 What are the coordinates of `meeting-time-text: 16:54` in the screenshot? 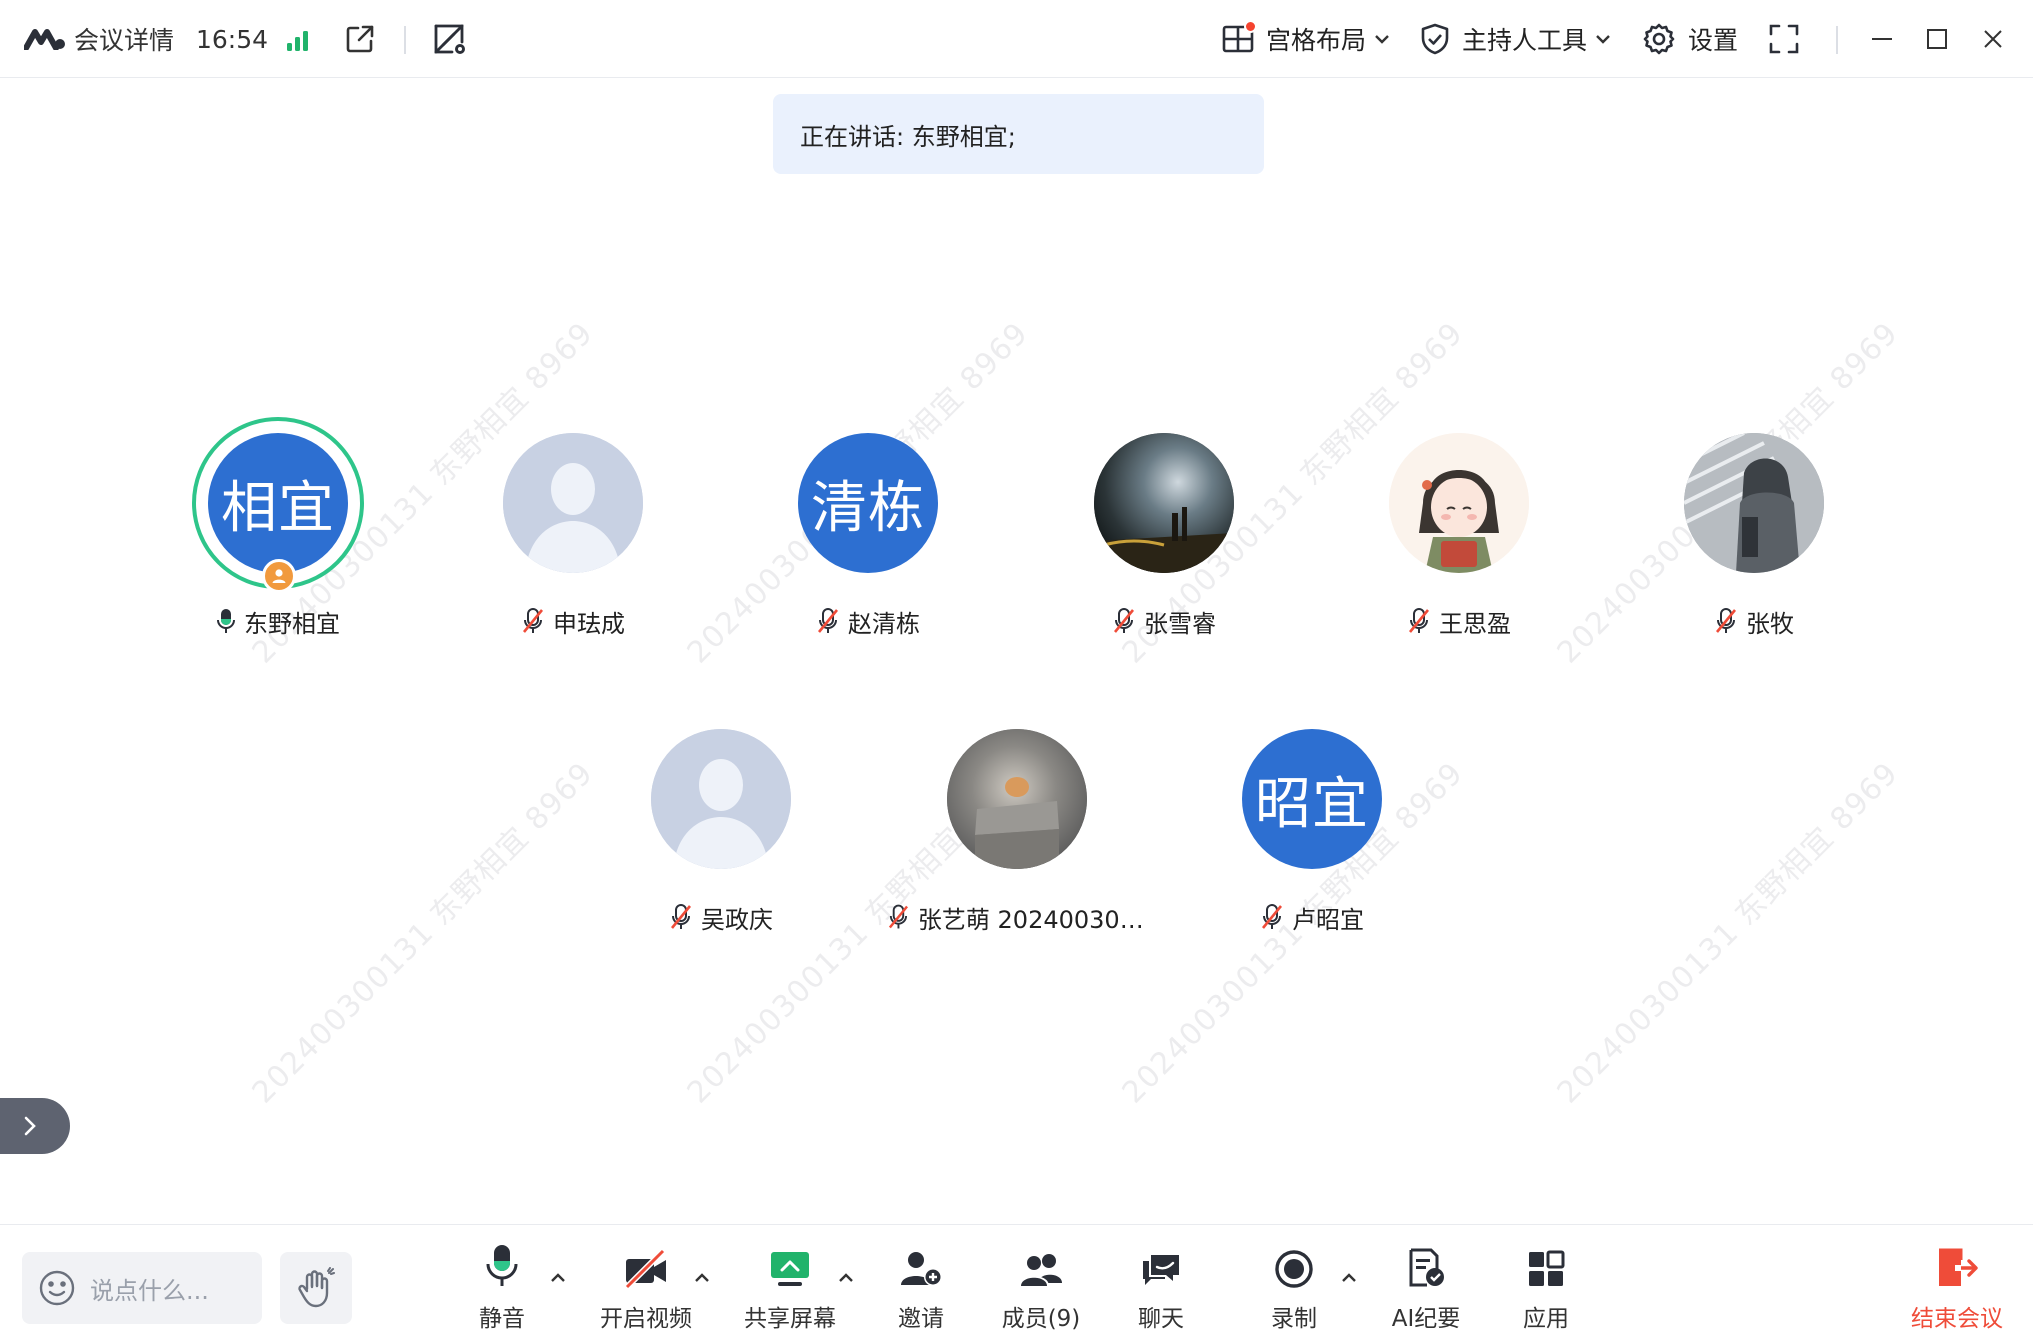 It's located at (232, 39).